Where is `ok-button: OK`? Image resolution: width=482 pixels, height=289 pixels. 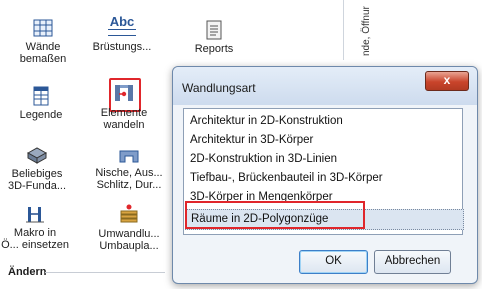
ok-button: OK is located at coordinates (333, 262).